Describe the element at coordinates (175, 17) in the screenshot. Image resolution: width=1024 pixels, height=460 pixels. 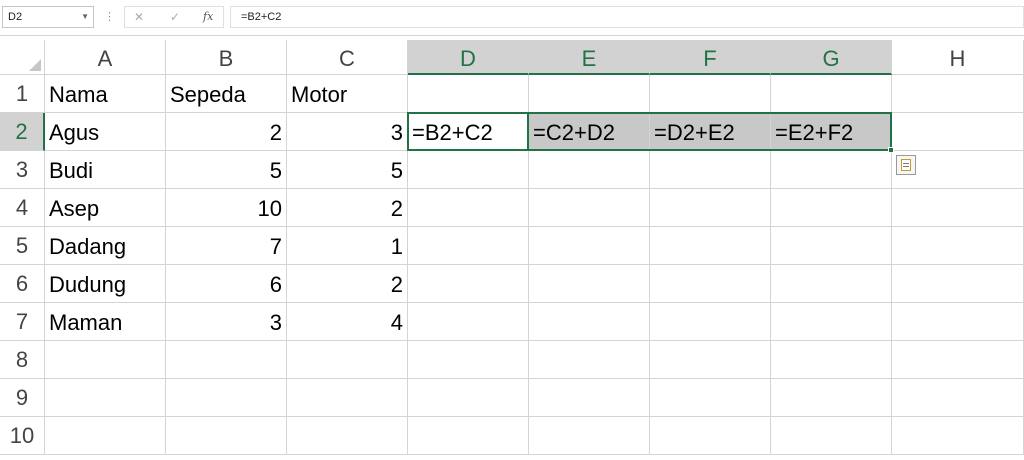
I see `enter-icon: ✓` at that location.